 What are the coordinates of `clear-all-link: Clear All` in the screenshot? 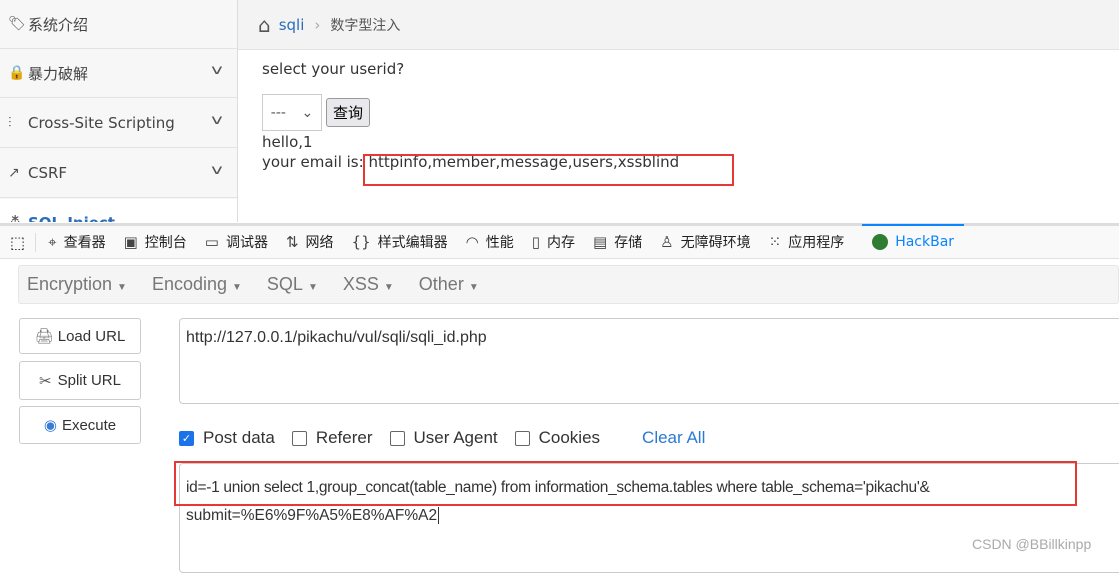 It's located at (673, 438).